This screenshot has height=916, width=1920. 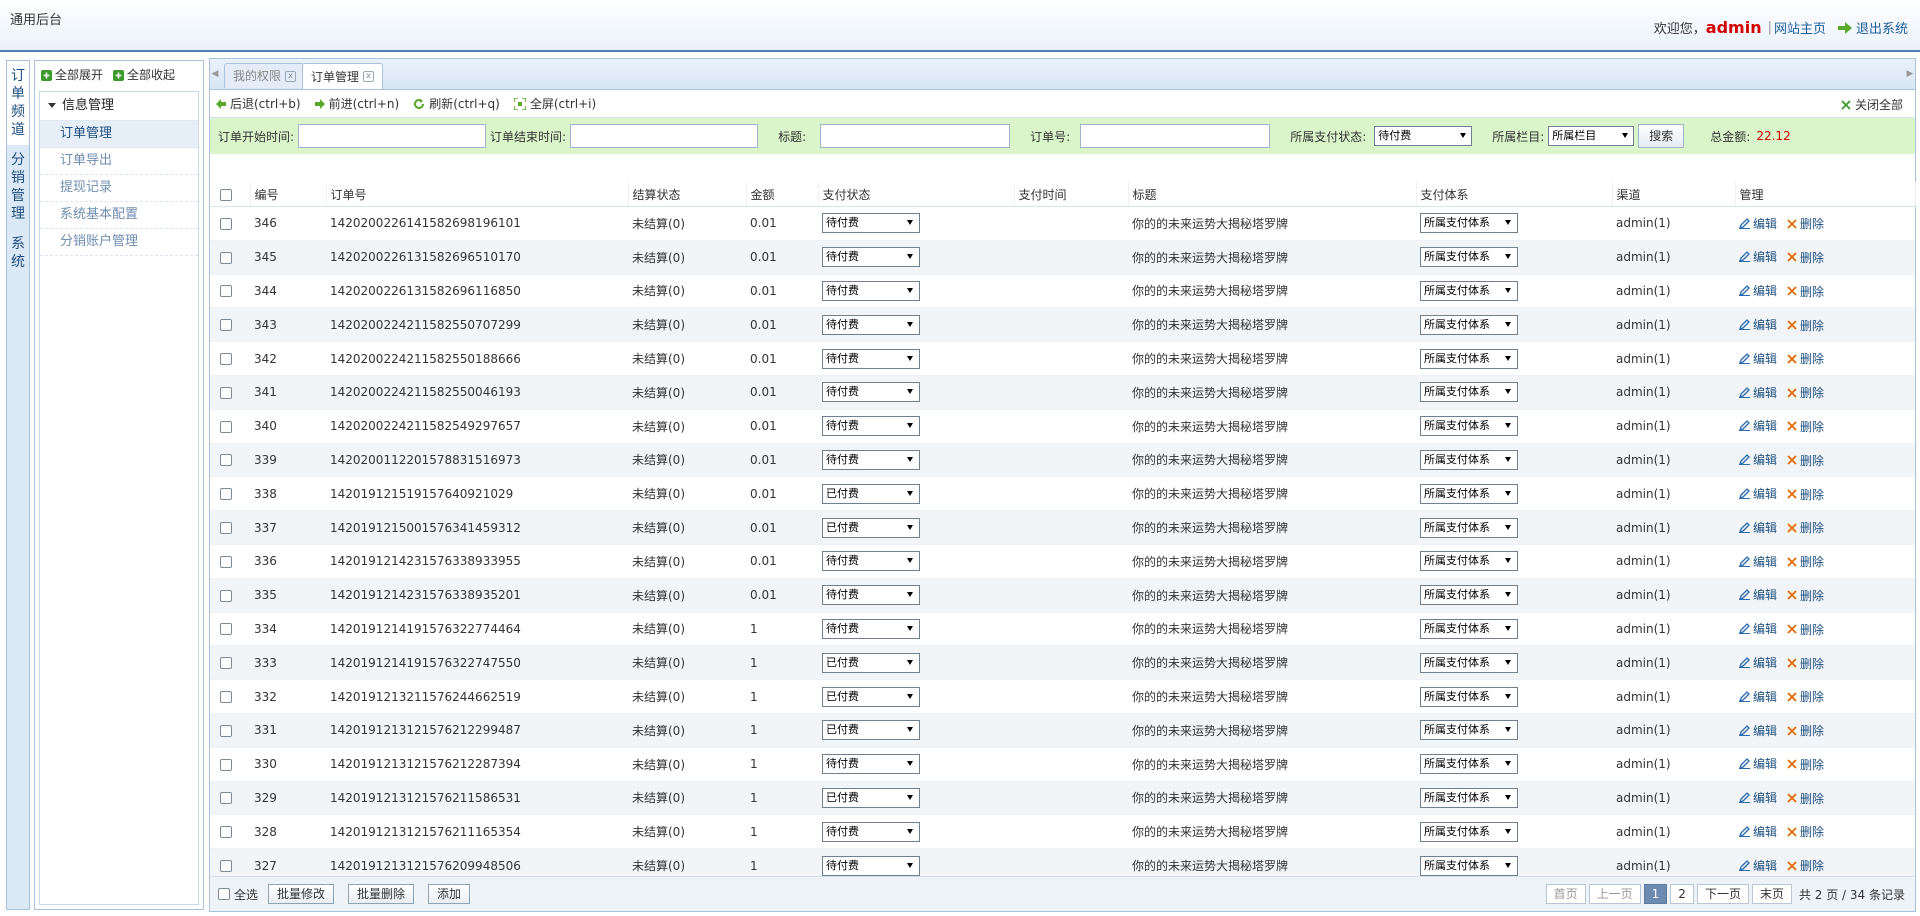 What do you see at coordinates (215, 74) in the screenshot?
I see `tab-scroll-left-icon: ◀` at bounding box center [215, 74].